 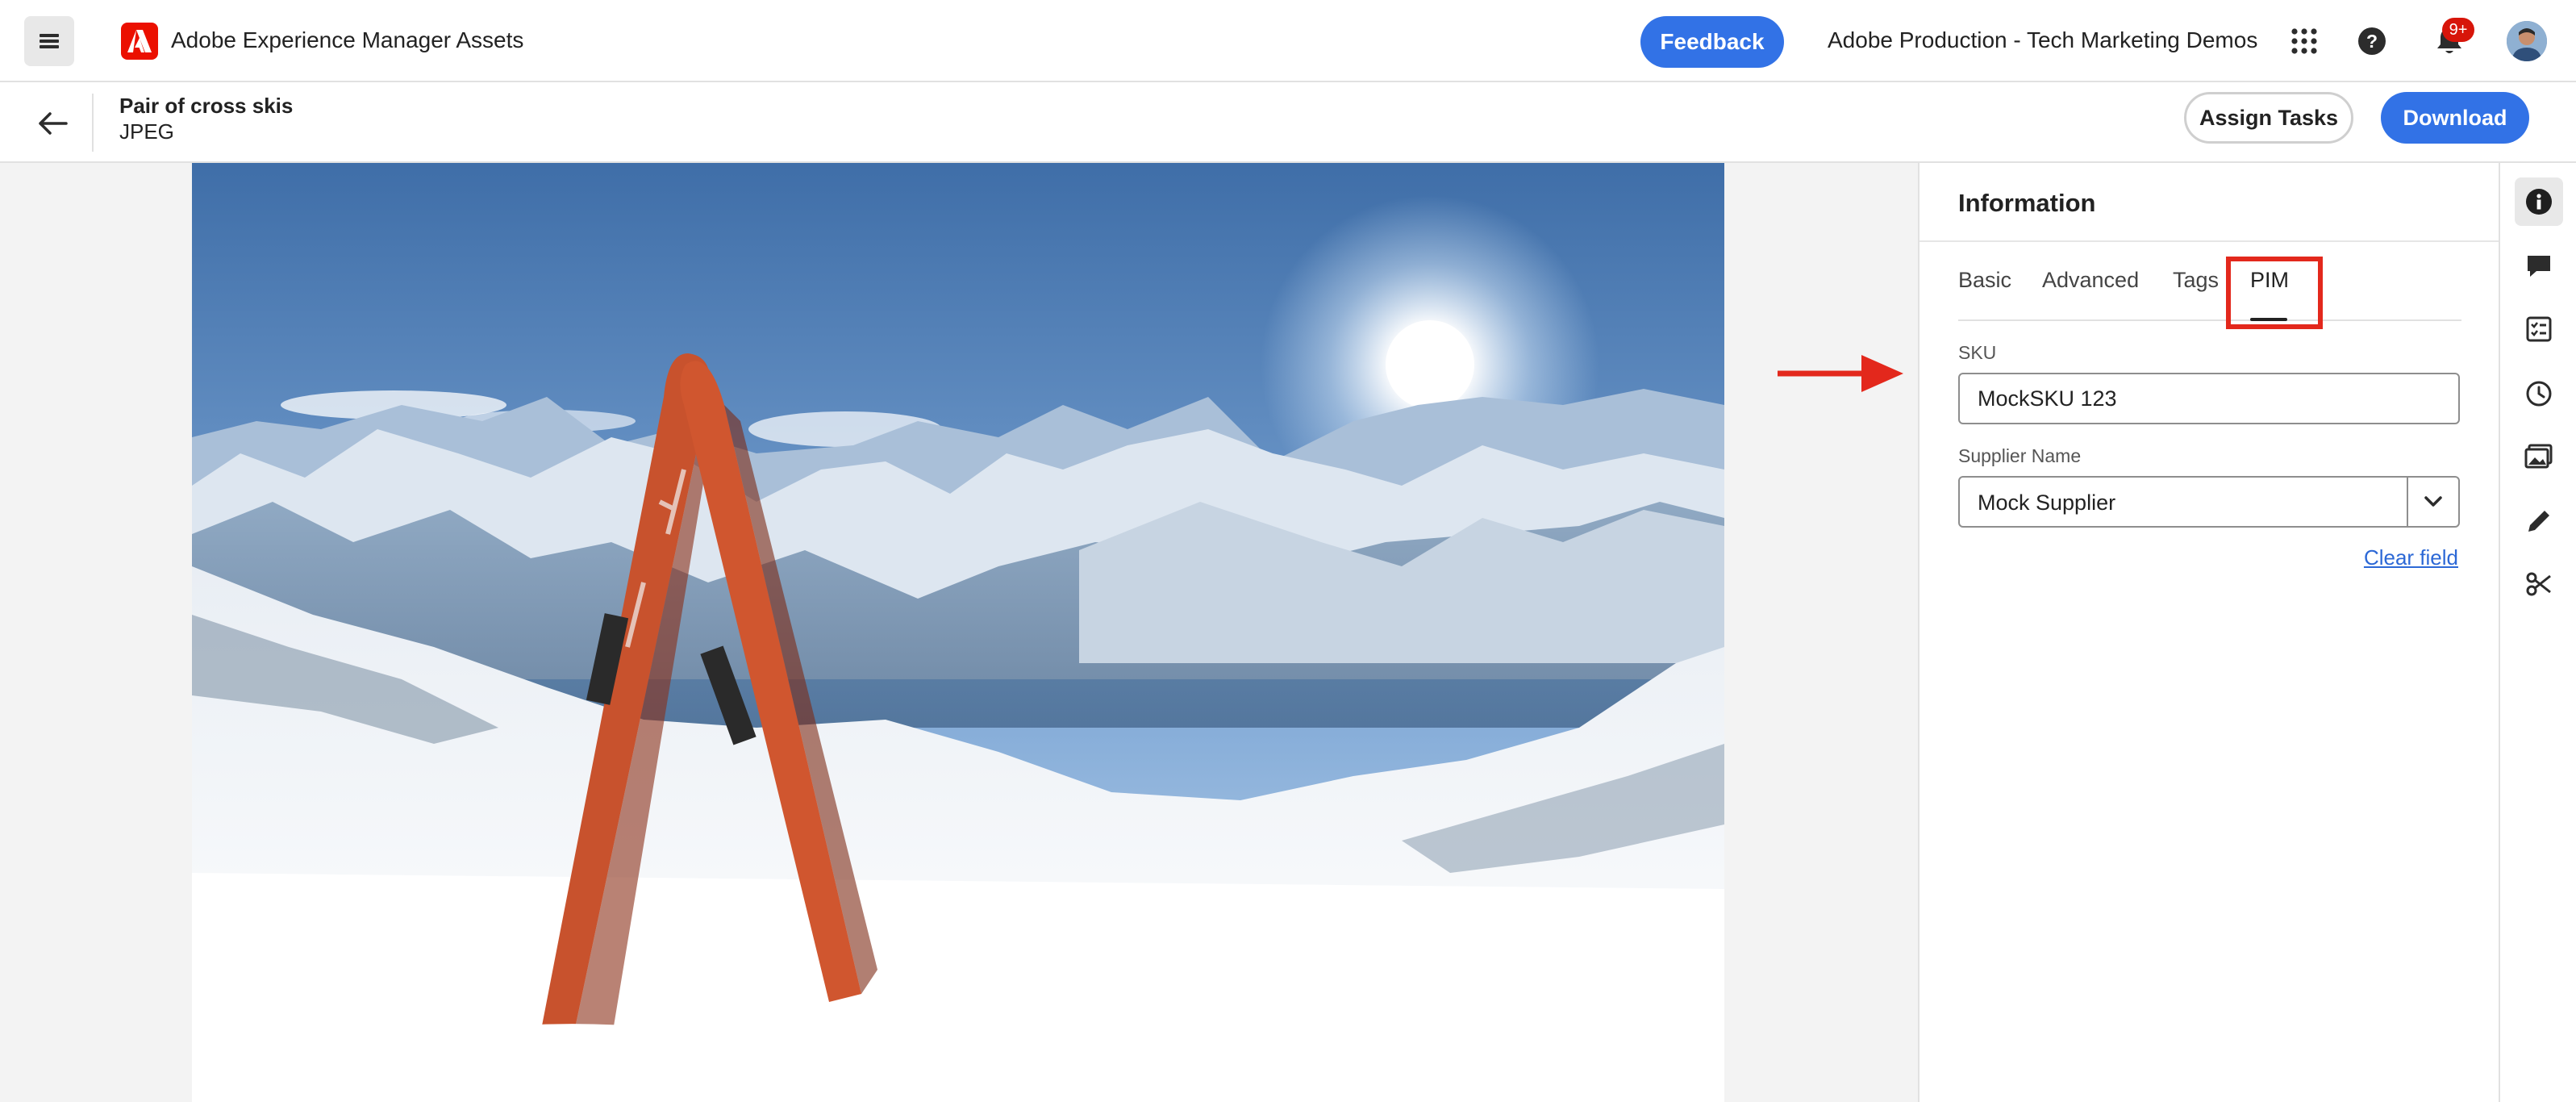 What do you see at coordinates (2539, 456) in the screenshot?
I see `renditions-icon` at bounding box center [2539, 456].